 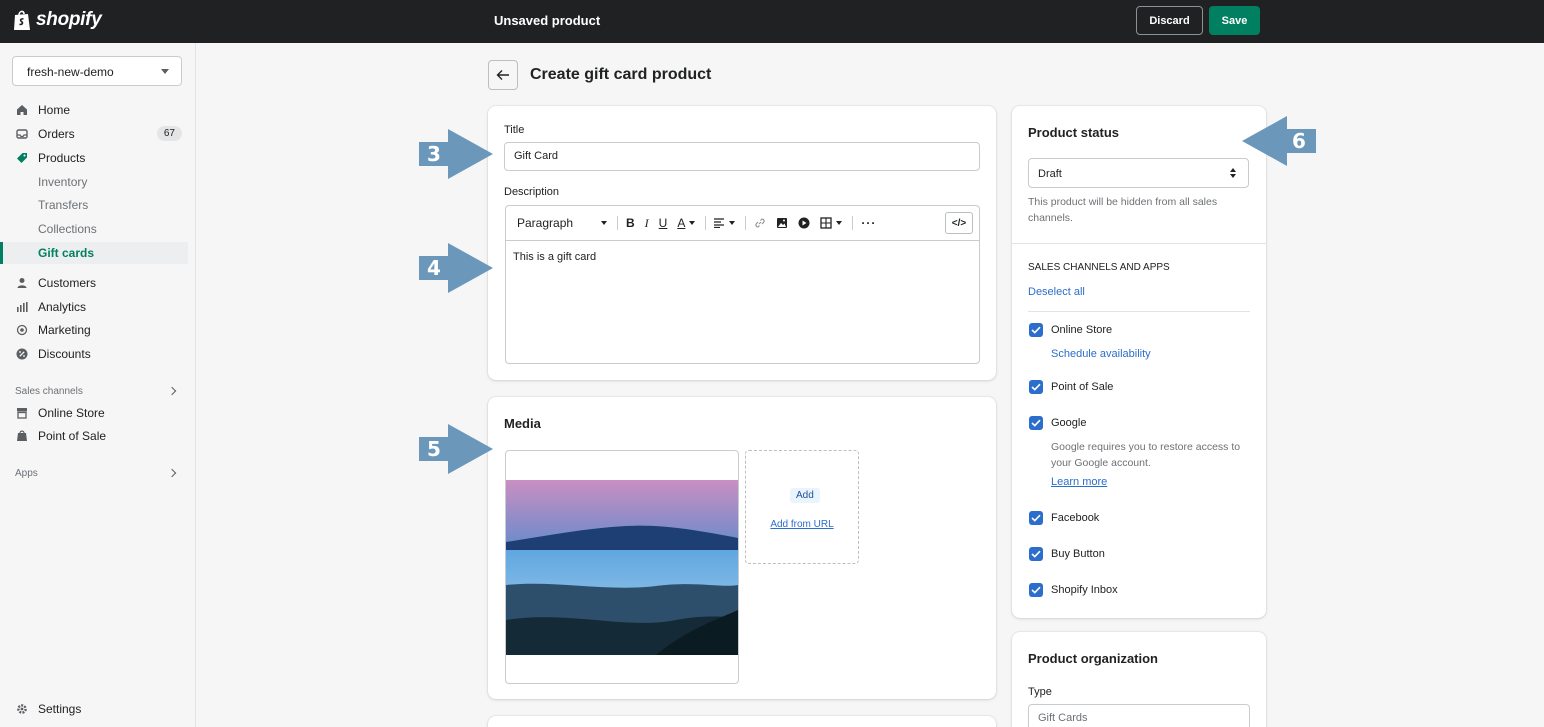 What do you see at coordinates (742, 223) in the screenshot?
I see `editor-toolbar: Paragraph B I U A ··· </>` at bounding box center [742, 223].